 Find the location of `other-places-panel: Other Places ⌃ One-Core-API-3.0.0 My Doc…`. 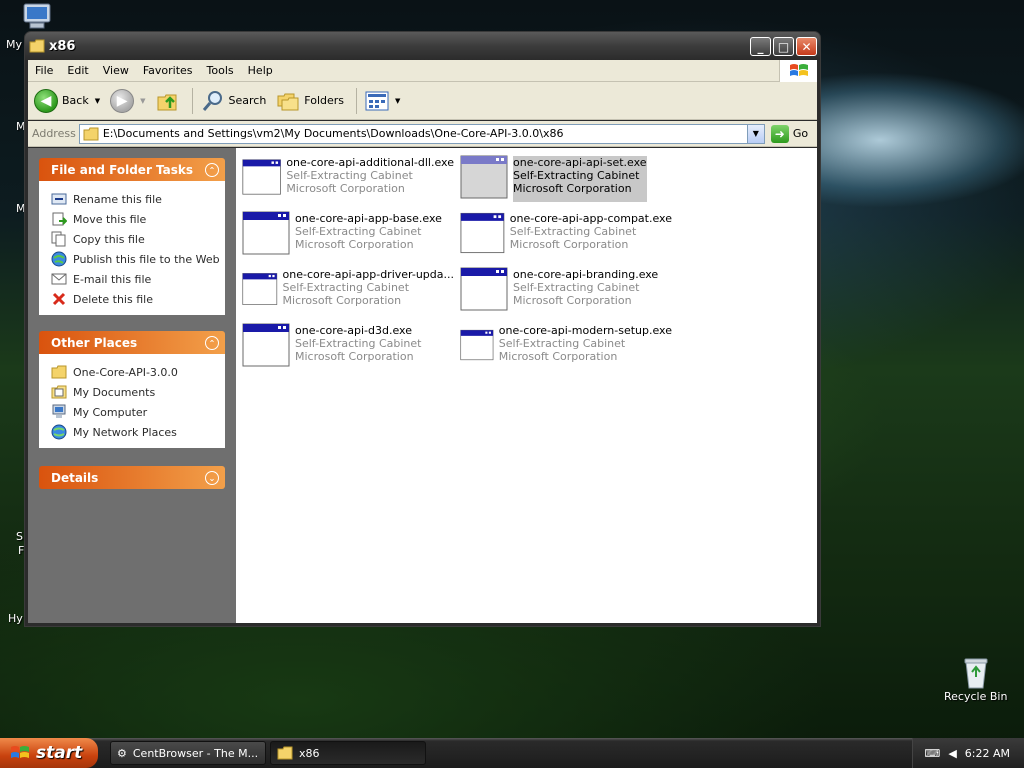

other-places-panel: Other Places ⌃ One-Core-API-3.0.0 My Doc… is located at coordinates (132, 389).